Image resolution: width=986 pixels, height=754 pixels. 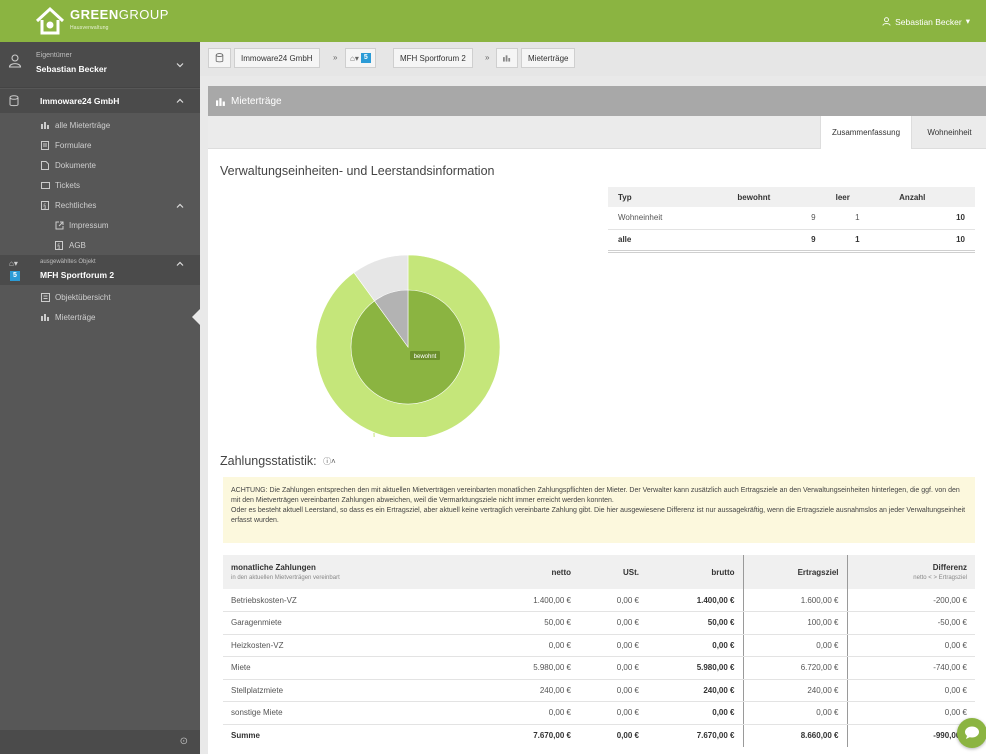 What do you see at coordinates (77, 245) in the screenshot?
I see `sidebar-item-label: AGB` at bounding box center [77, 245].